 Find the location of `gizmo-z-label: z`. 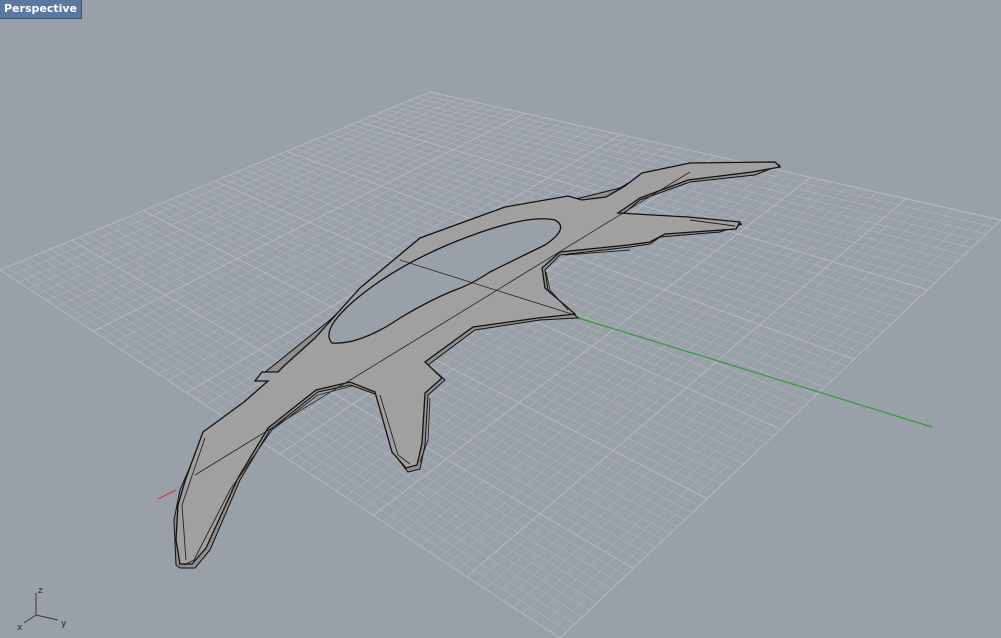

gizmo-z-label: z is located at coordinates (40, 591).